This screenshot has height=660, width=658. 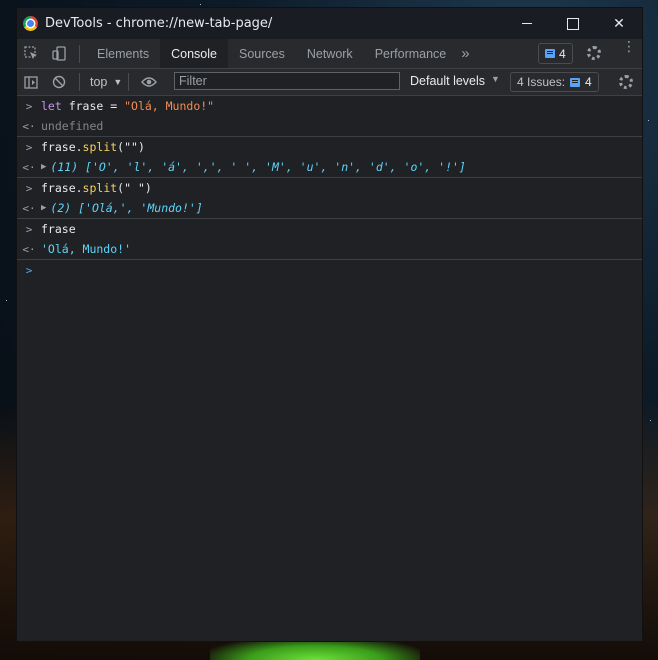 I want to click on filter-placeholder: Filter, so click(x=193, y=81).